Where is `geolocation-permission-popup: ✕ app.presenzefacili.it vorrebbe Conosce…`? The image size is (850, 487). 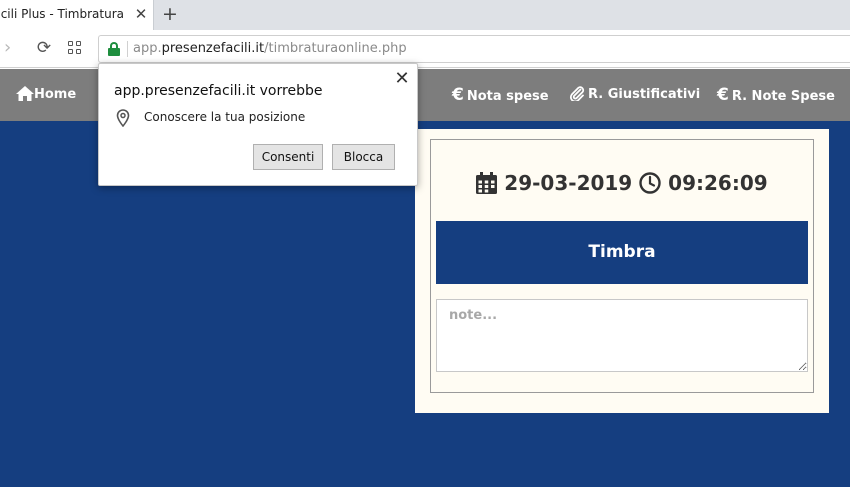 geolocation-permission-popup: ✕ app.presenzefacili.it vorrebbe Conosce… is located at coordinates (258, 124).